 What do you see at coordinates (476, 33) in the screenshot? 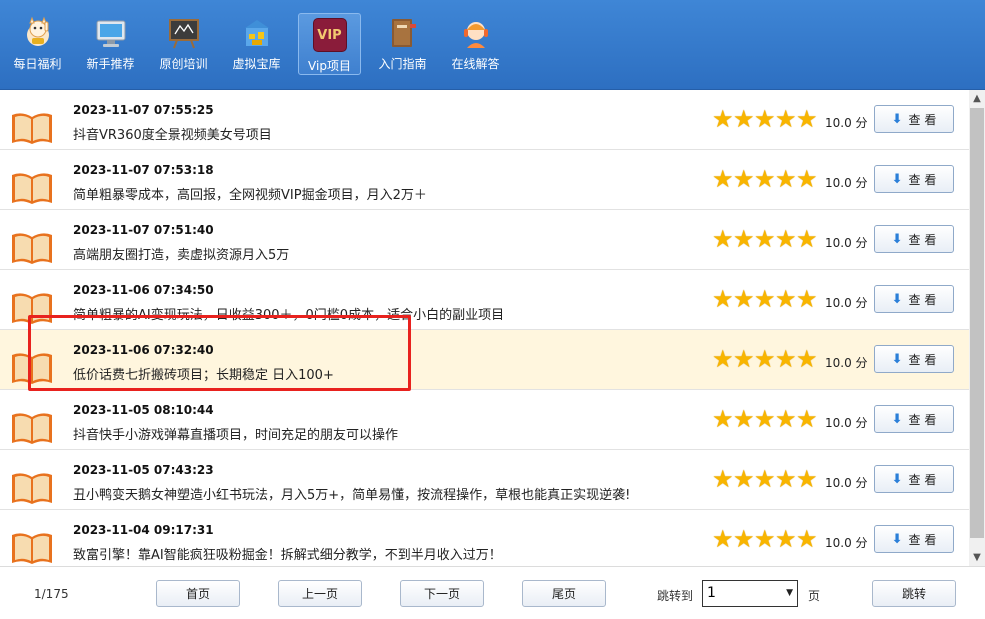
I see `support-agent-icon` at bounding box center [476, 33].